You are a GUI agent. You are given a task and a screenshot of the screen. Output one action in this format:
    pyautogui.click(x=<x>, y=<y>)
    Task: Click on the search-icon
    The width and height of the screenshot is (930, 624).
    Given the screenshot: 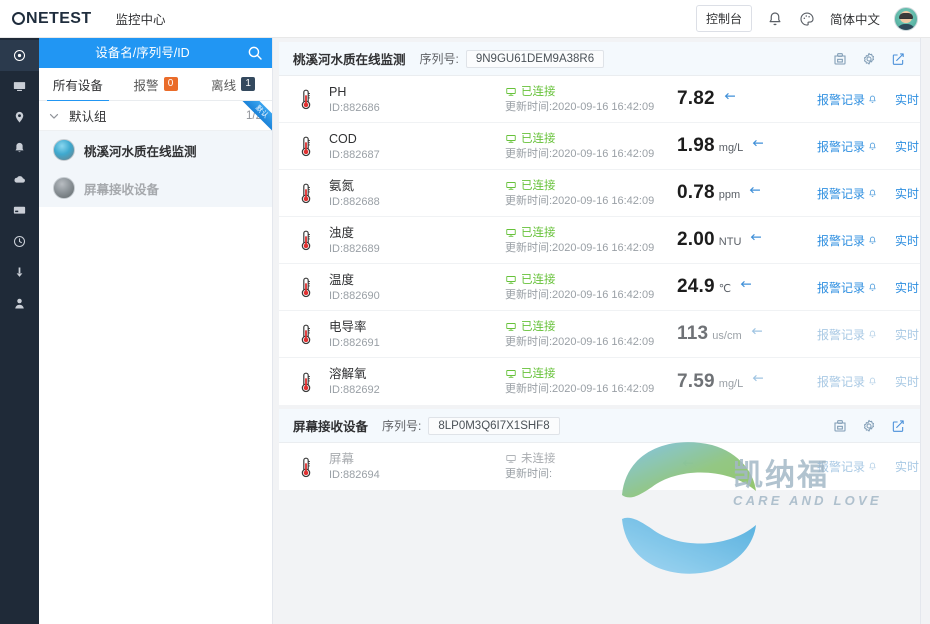 What is the action you would take?
    pyautogui.click(x=255, y=53)
    